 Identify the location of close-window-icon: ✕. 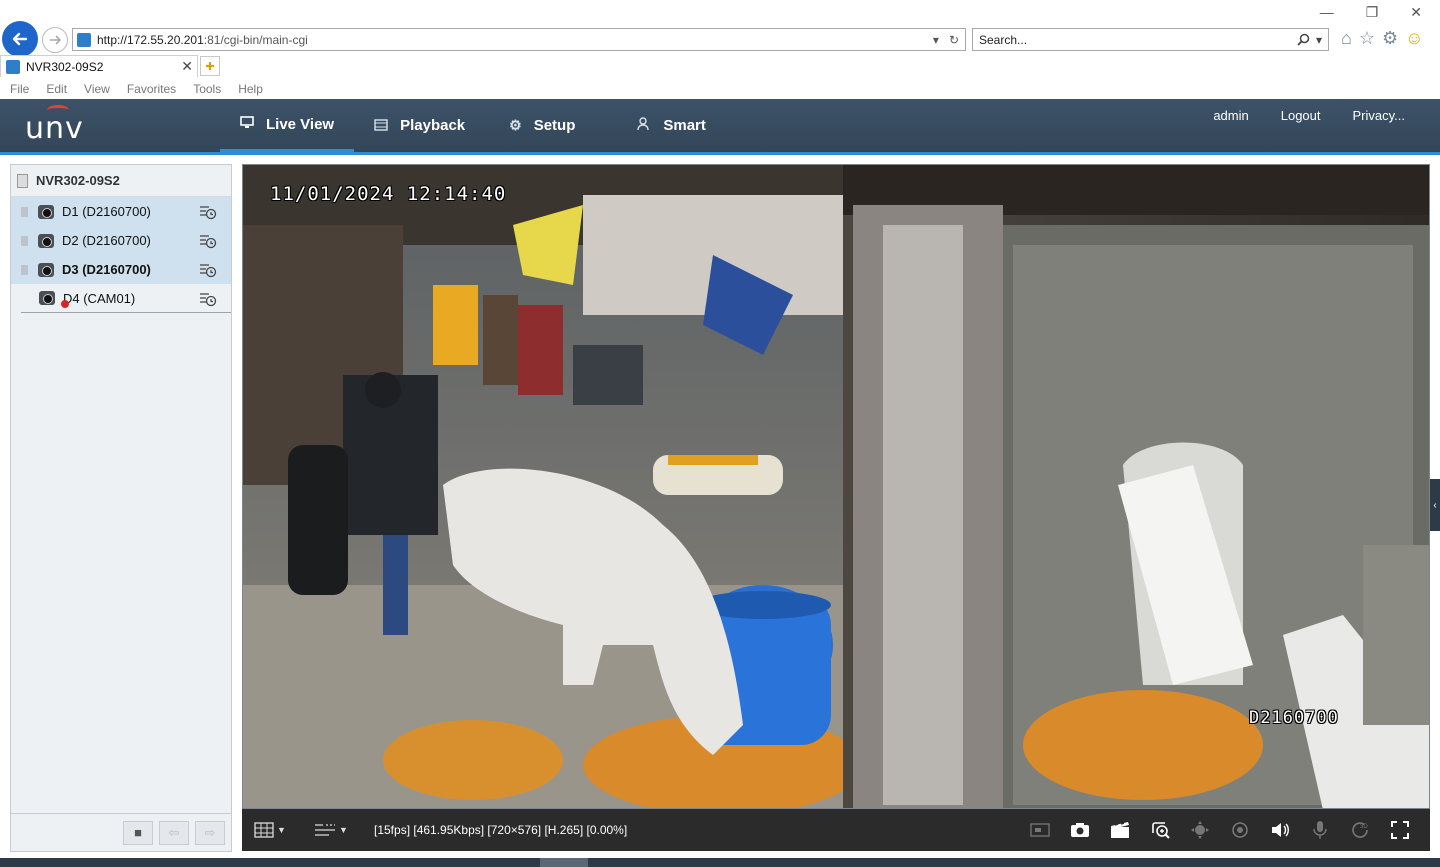
(1416, 12).